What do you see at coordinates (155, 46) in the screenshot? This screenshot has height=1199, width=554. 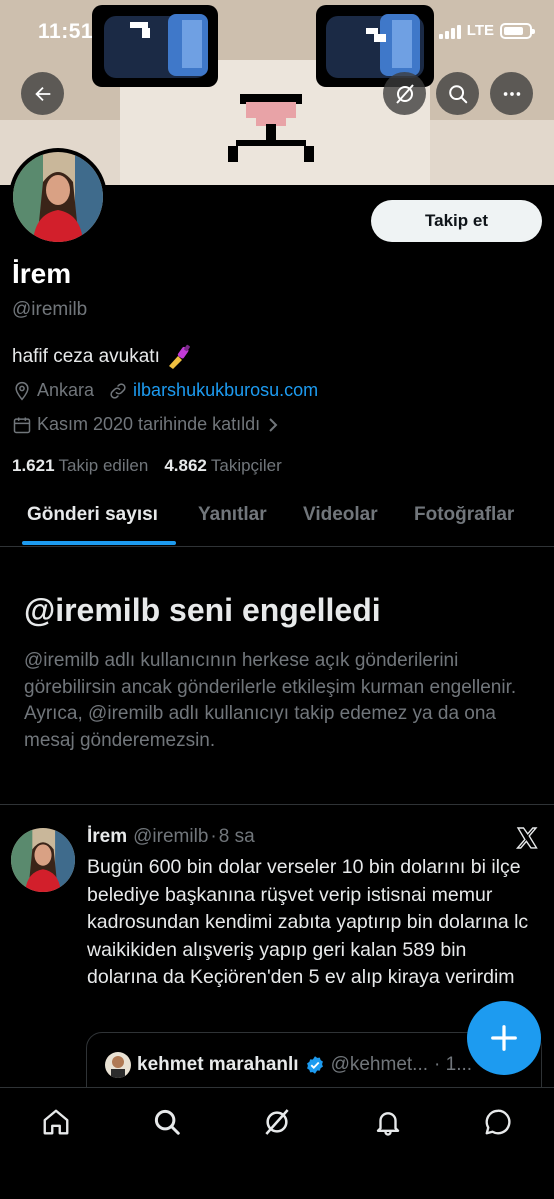 I see `banner-left-eye` at bounding box center [155, 46].